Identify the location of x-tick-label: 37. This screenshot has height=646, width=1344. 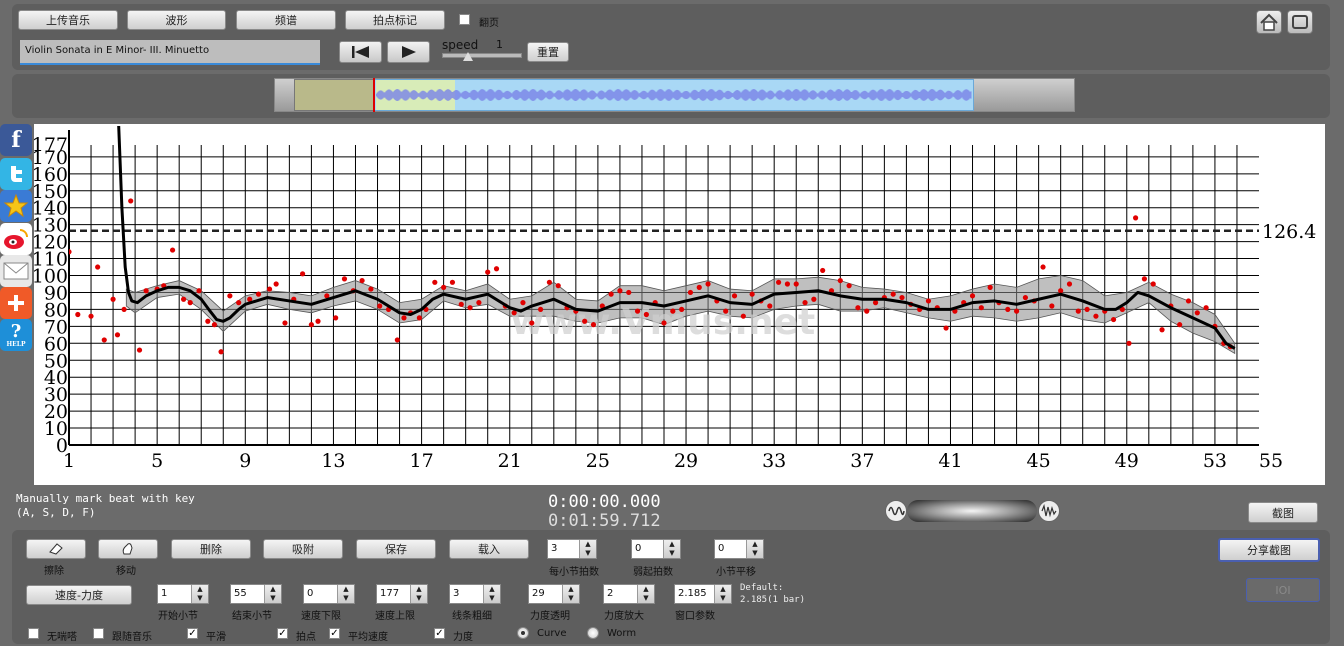
(862, 461).